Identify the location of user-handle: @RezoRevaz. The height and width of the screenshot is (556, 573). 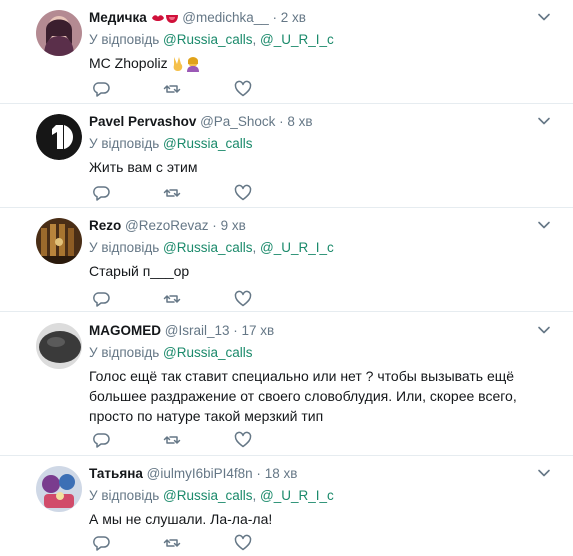
(167, 225).